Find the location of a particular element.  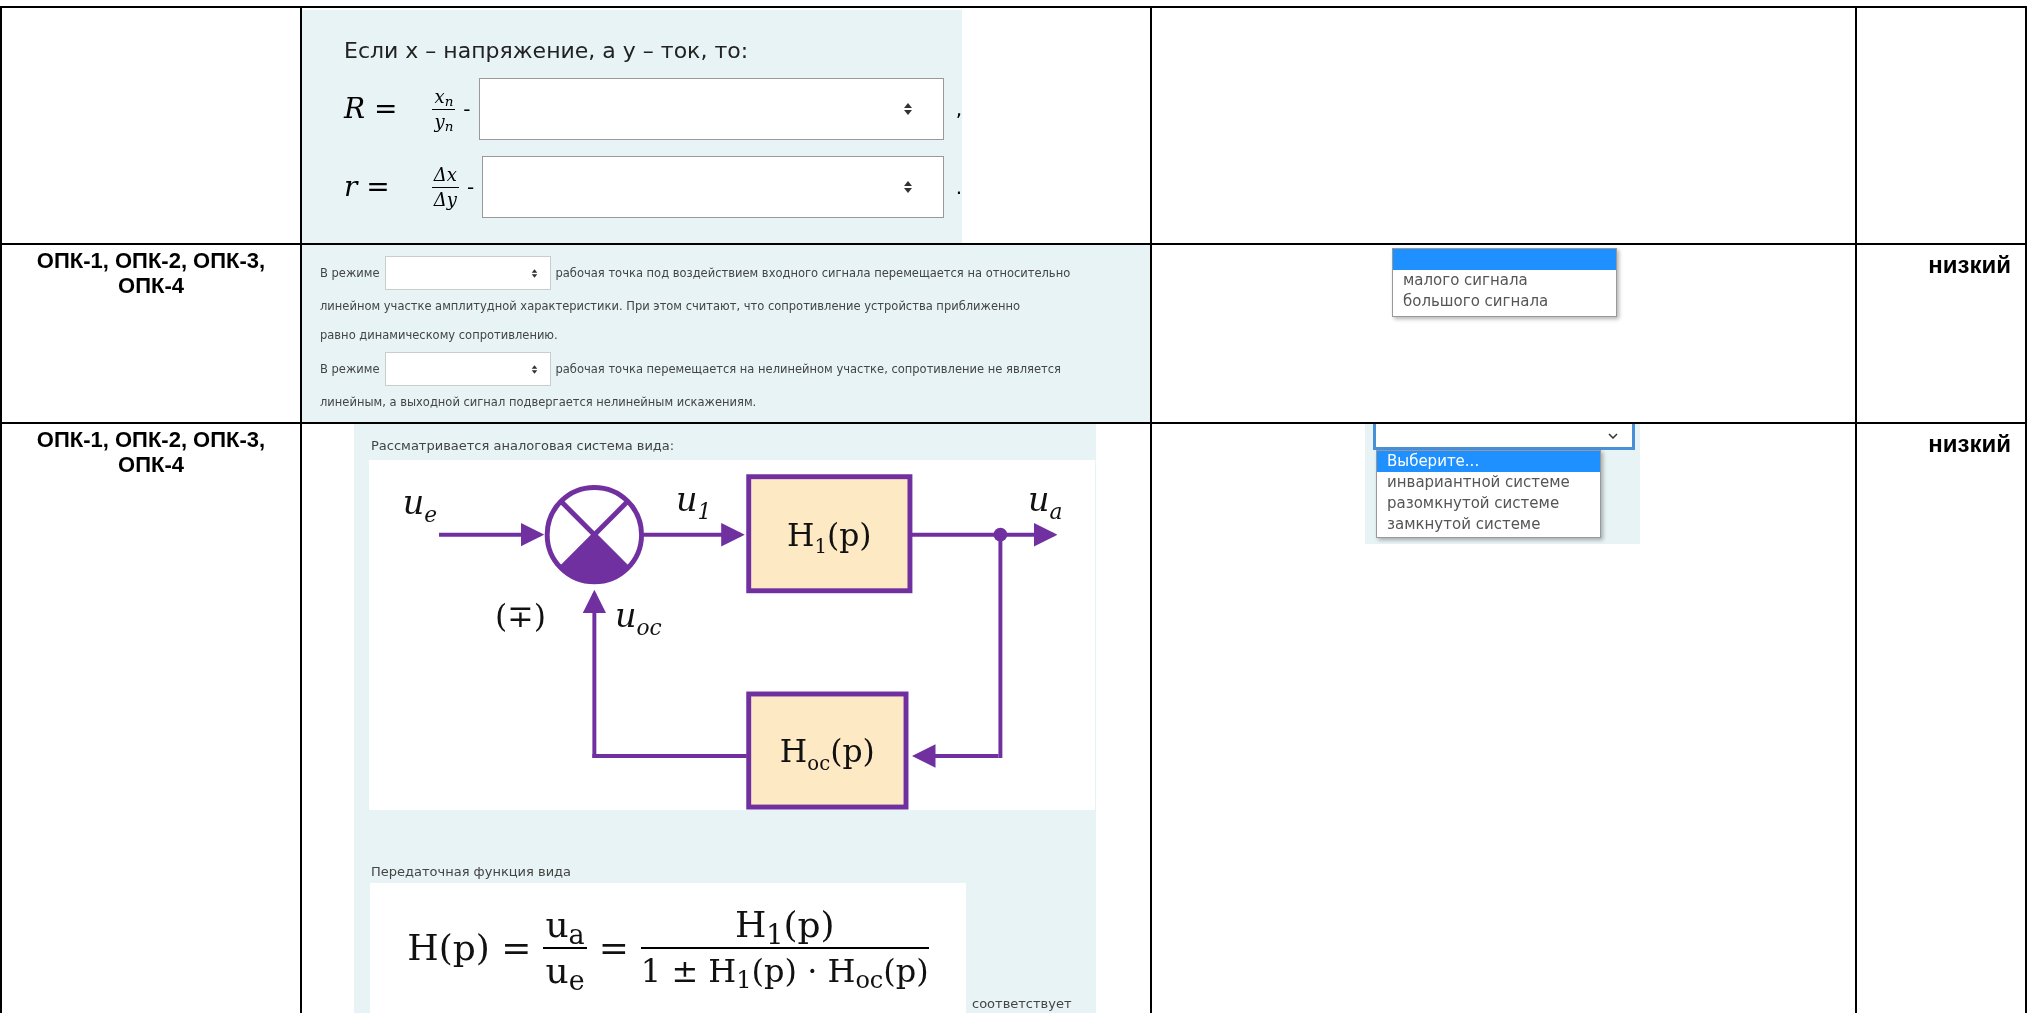

dropdown-option: малого сигнала is located at coordinates (1504, 280).